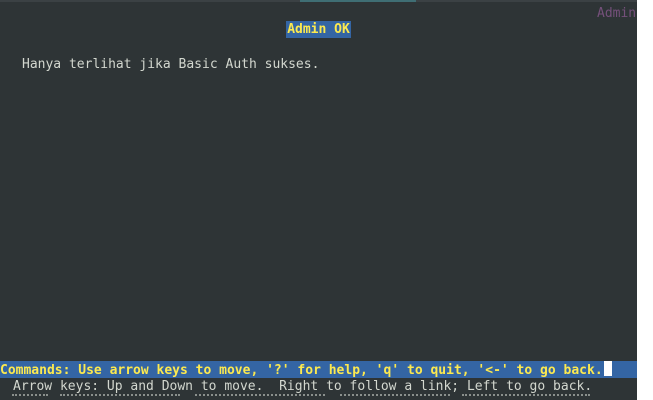 The height and width of the screenshot is (400, 653). I want to click on window-edge-upper, so click(645, 180).